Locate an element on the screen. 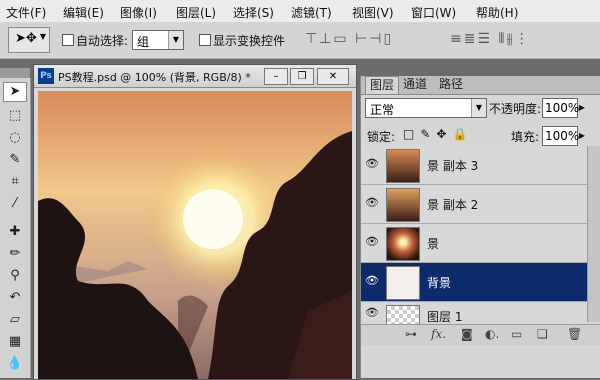 This screenshot has width=600, height=380. photoshop-logo-icon: Ps is located at coordinates (46, 76).